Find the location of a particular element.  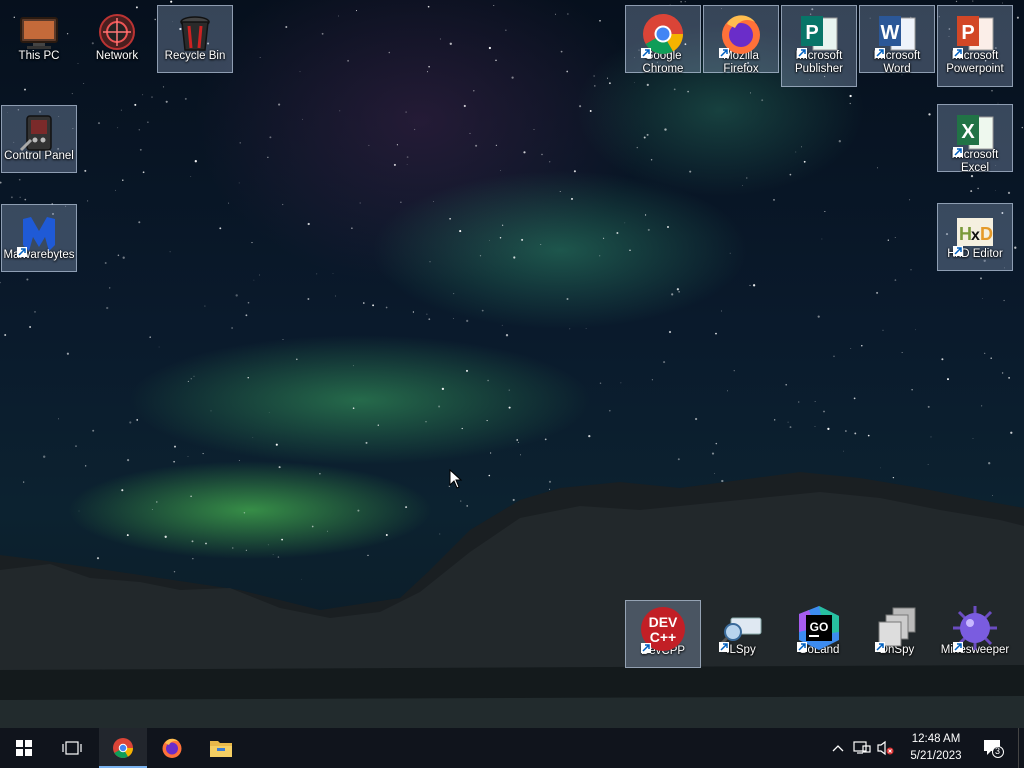

volume-tray-button is located at coordinates (885, 748).